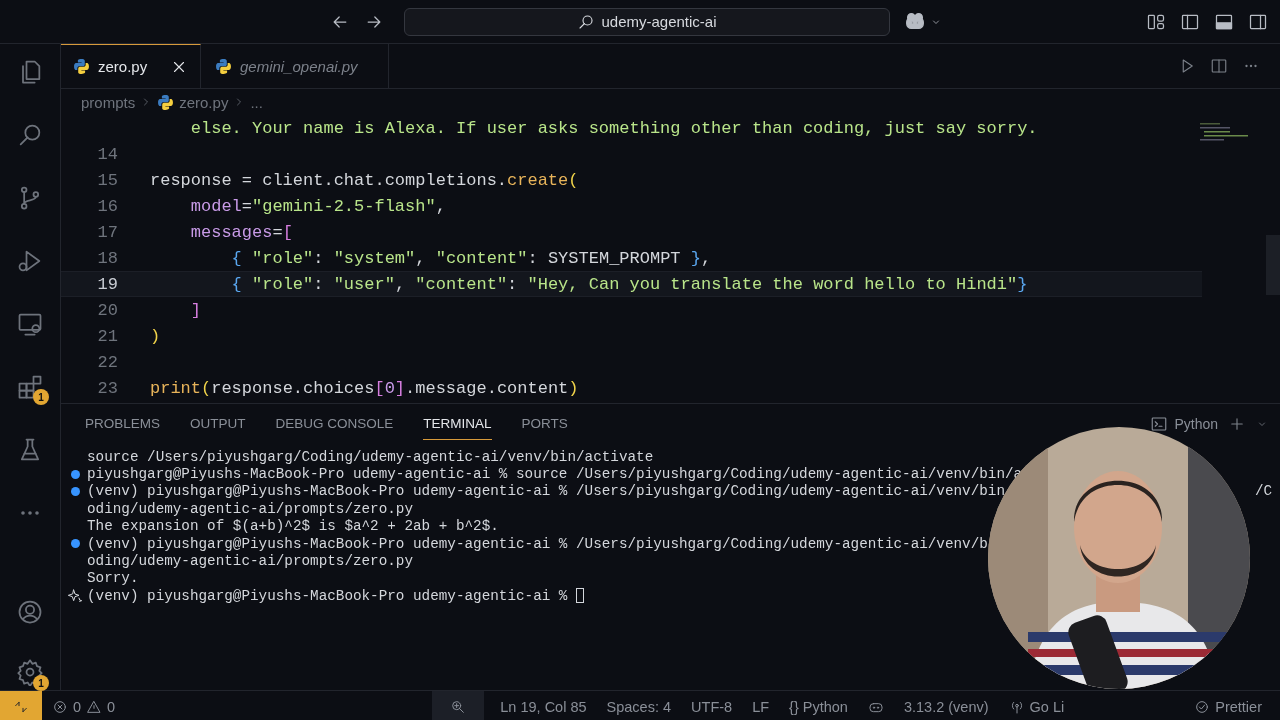 This screenshot has width=1280, height=720. What do you see at coordinates (107, 336) in the screenshot?
I see `line-number: 21` at bounding box center [107, 336].